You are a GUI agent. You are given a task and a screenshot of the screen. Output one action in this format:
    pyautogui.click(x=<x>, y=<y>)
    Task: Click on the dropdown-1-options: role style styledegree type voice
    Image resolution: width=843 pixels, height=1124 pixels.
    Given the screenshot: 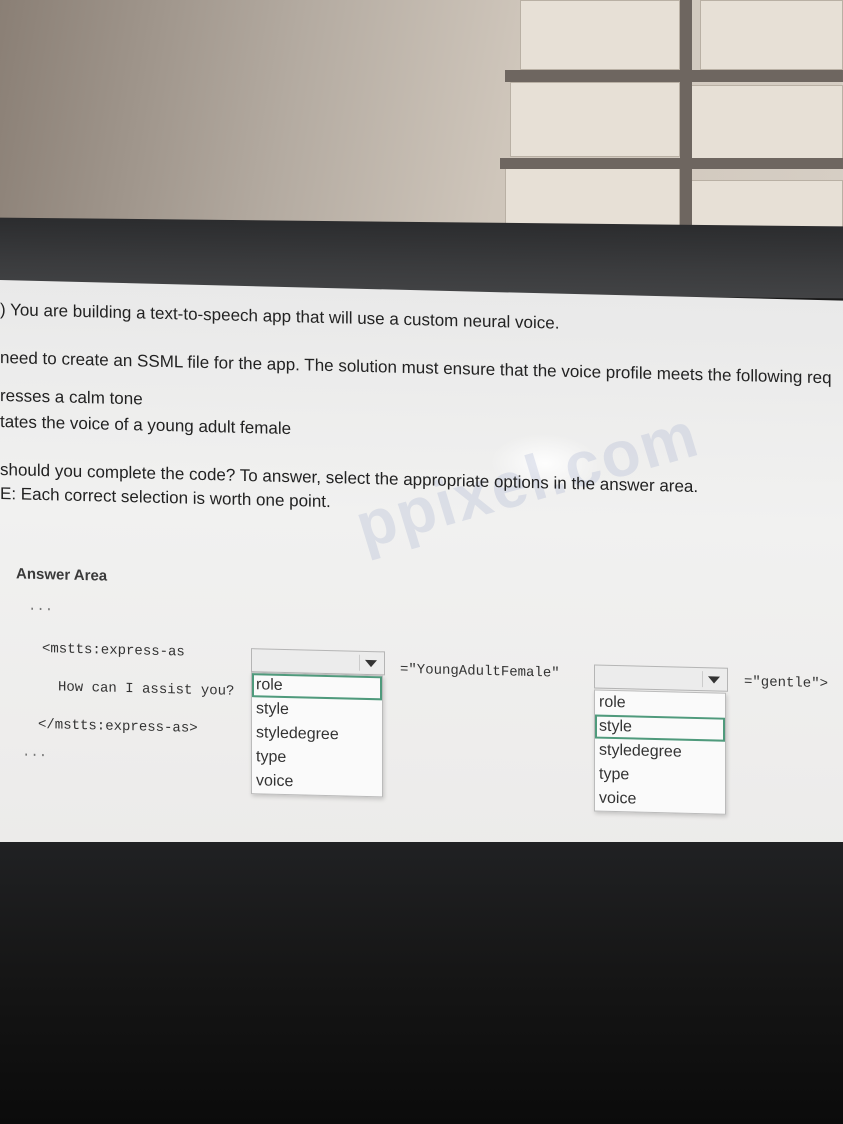 What is the action you would take?
    pyautogui.click(x=317, y=735)
    